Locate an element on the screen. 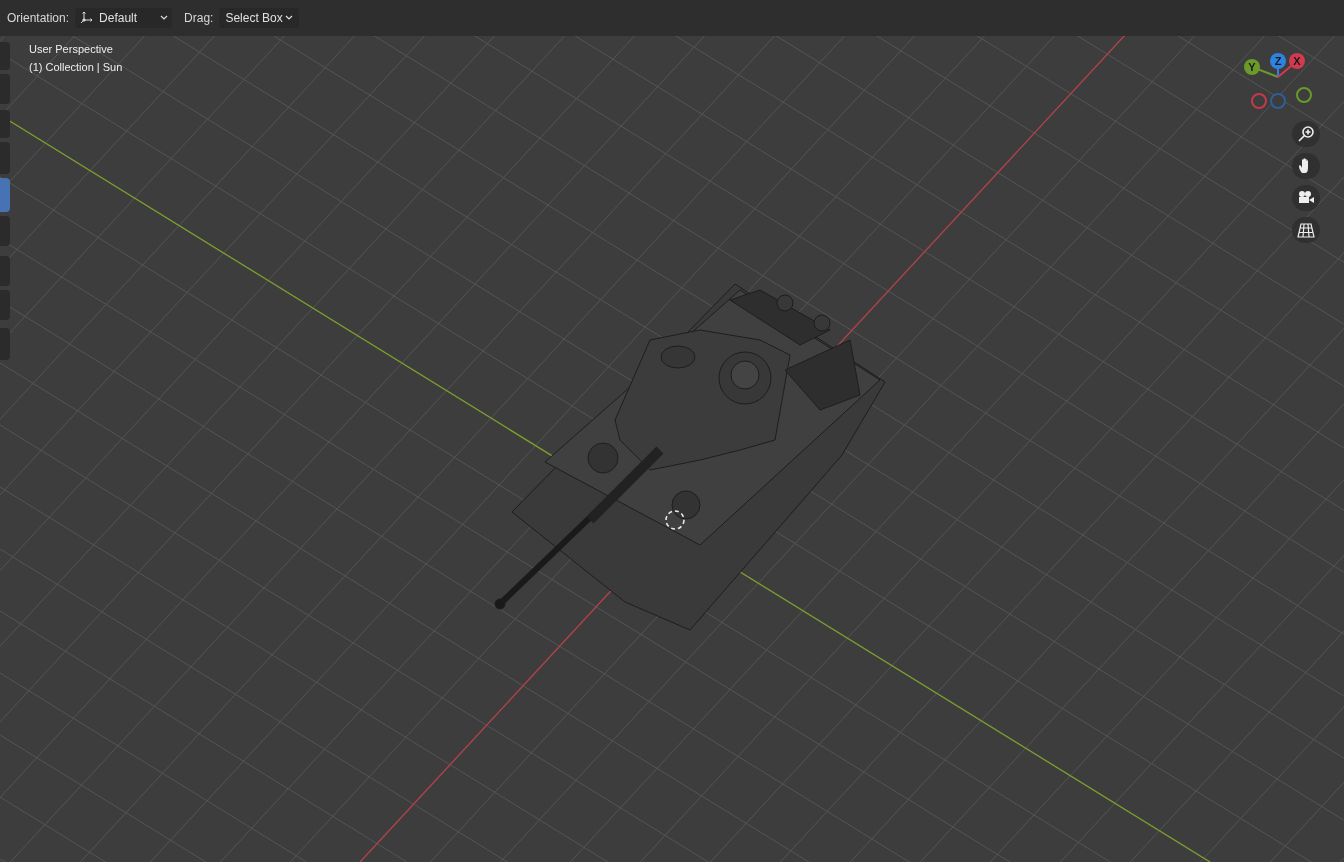  3d-cursor-icon is located at coordinates (675, 520).